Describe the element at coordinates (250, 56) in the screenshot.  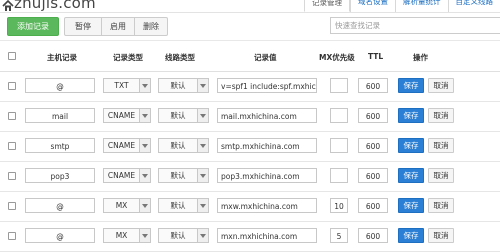
I see `table-header: 主机记录 记录类型 线路类型 记录值 MX优先级 TTL 操作` at that location.